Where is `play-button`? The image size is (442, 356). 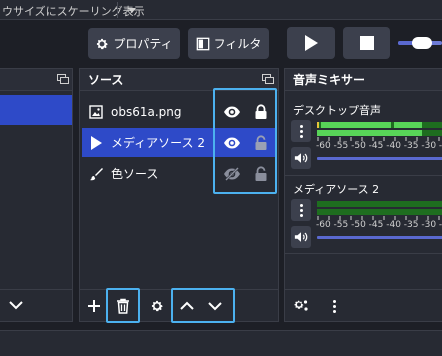 play-button is located at coordinates (311, 43).